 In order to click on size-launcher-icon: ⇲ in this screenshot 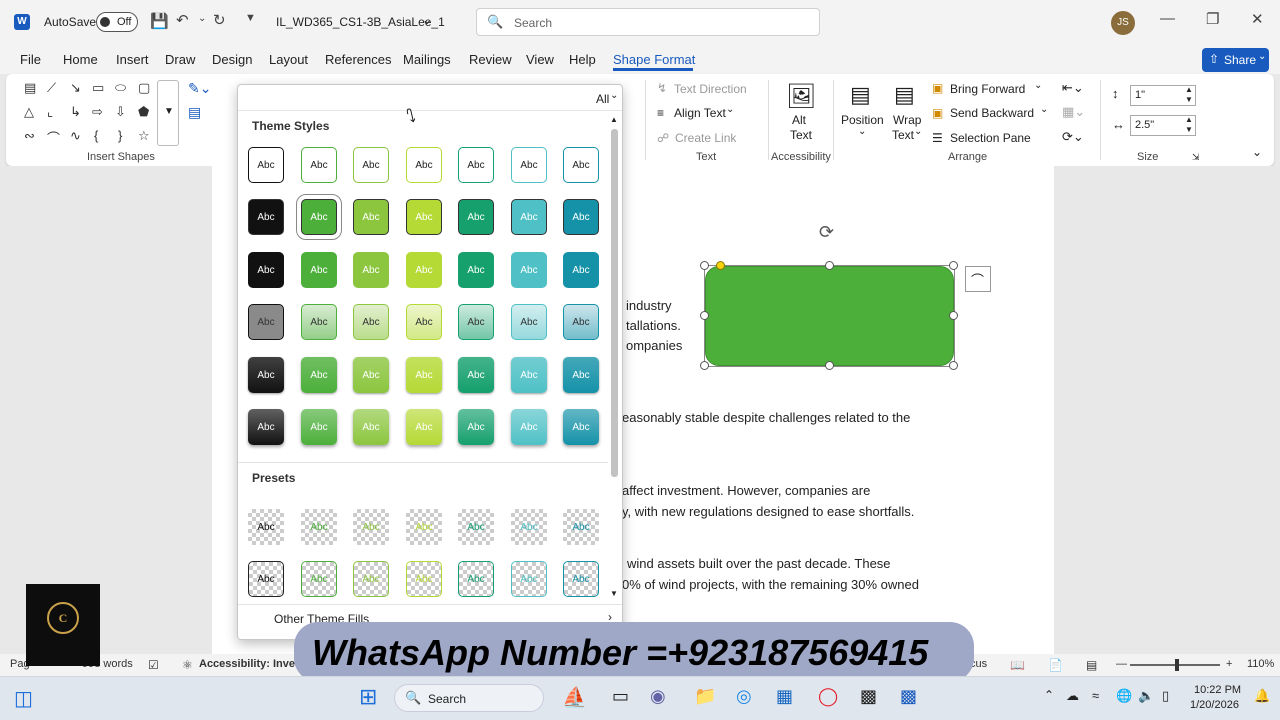, I will do `click(1196, 157)`.